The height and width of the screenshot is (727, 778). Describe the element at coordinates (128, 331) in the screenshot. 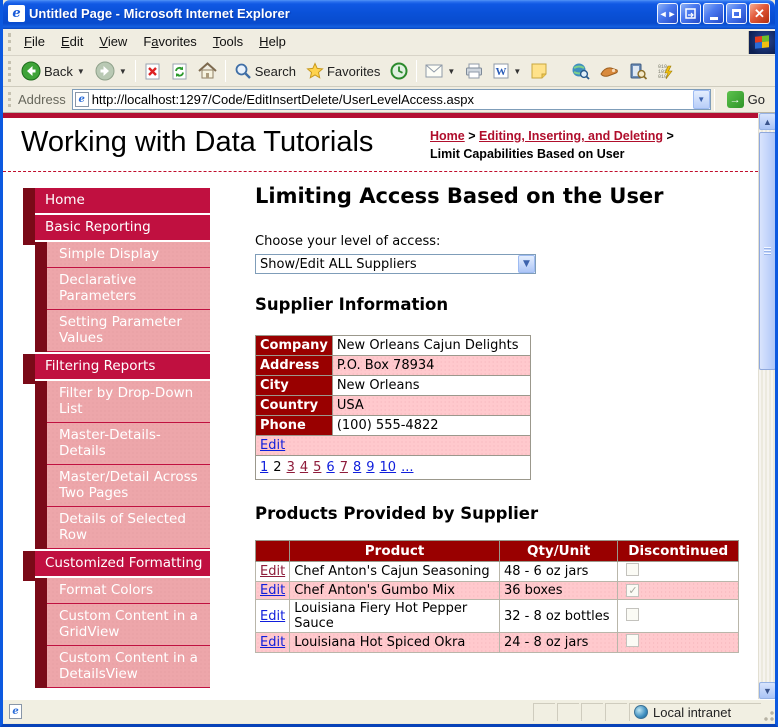

I see `sidebar-item-setting-parameter-values: Setting Parameter Values` at that location.